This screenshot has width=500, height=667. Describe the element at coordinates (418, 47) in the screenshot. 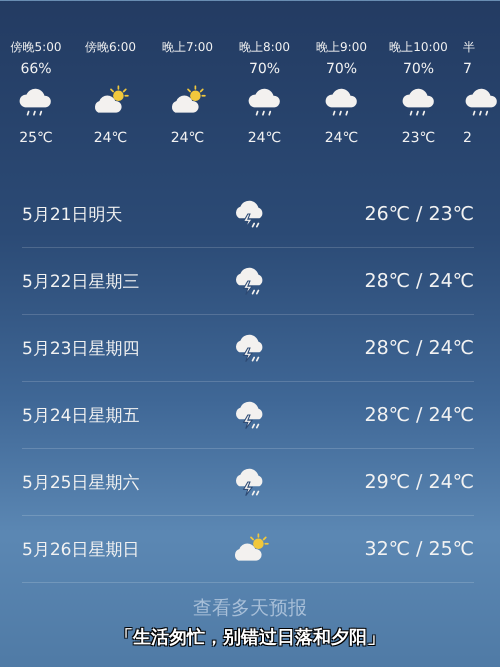

I see `hour-time: 晚上10:00` at that location.